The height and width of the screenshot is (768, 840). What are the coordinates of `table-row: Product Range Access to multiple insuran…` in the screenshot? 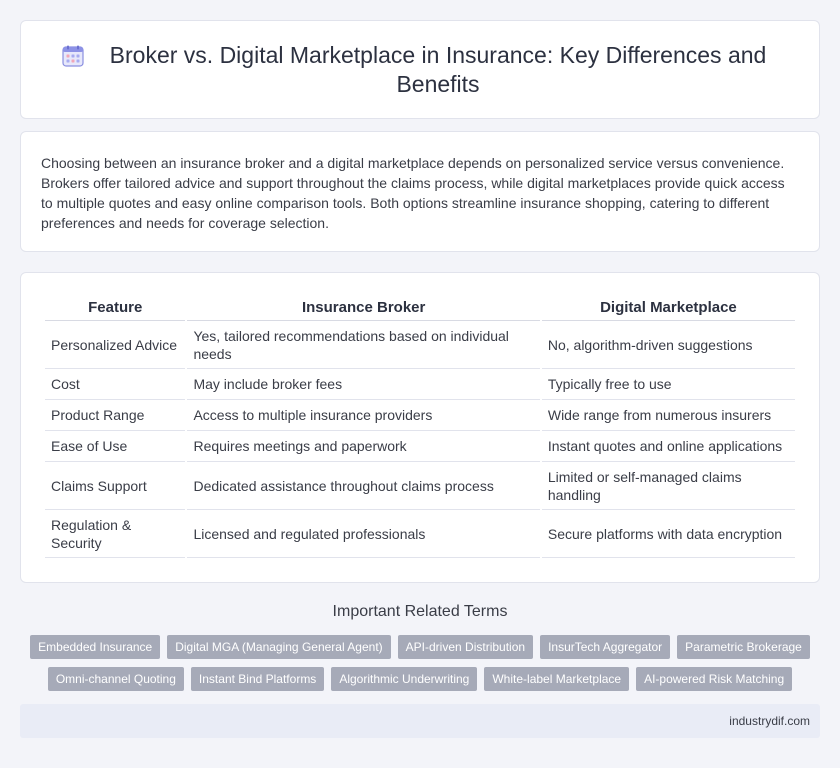 It's located at (420, 415).